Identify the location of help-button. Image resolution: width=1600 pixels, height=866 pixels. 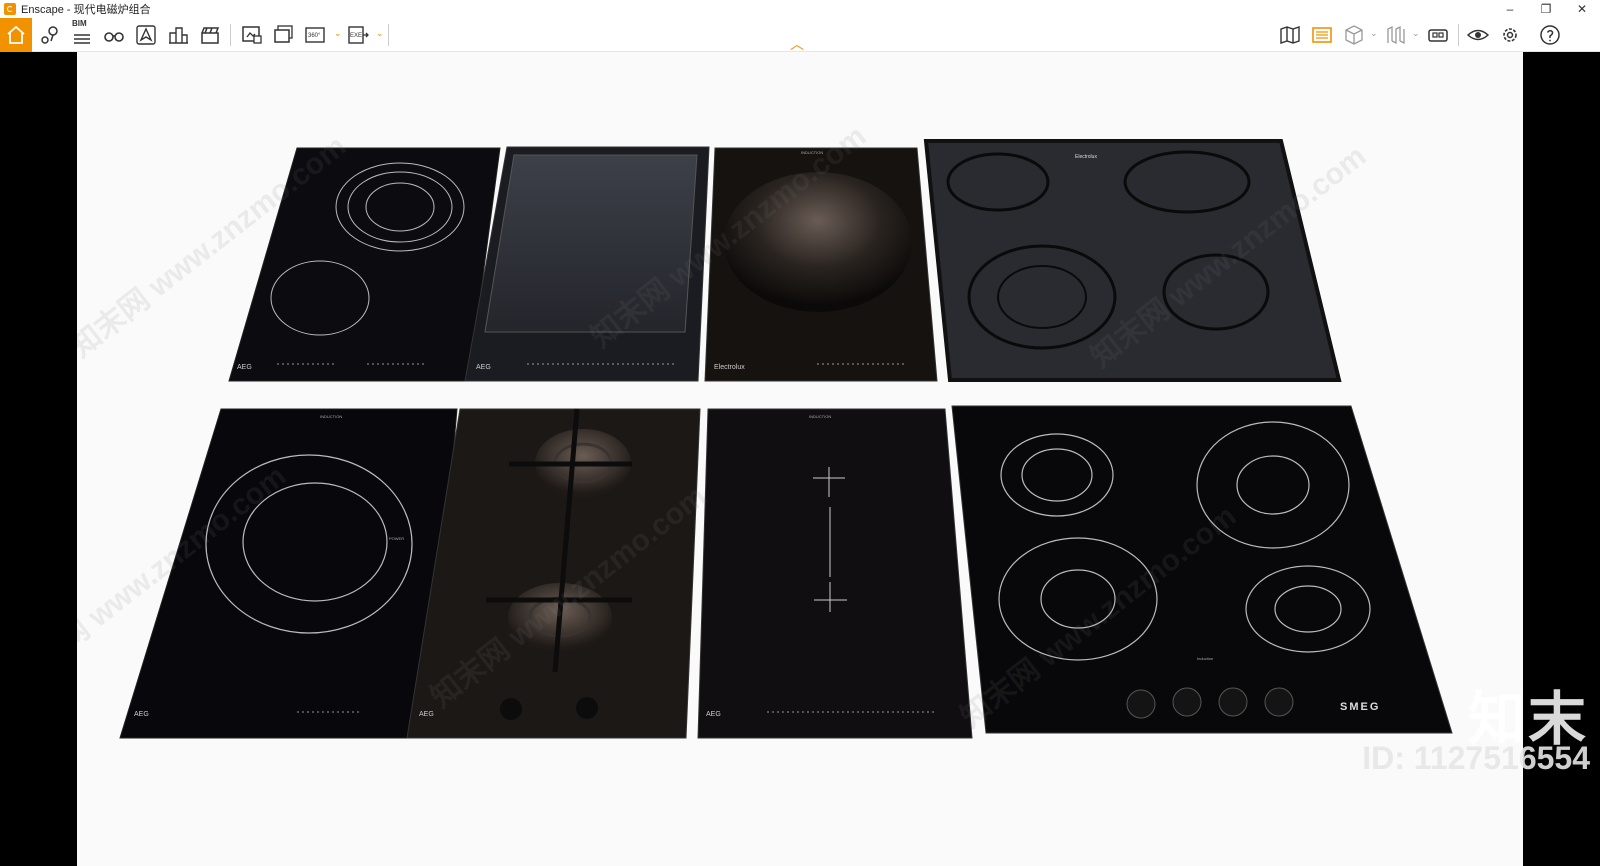
(1550, 35).